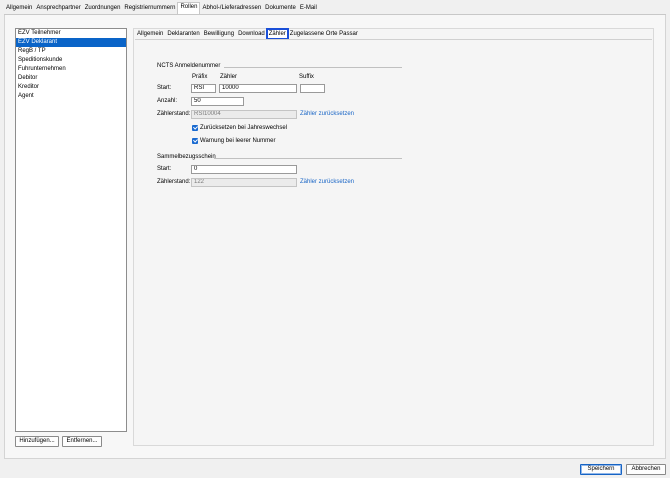 This screenshot has width=670, height=478. What do you see at coordinates (231, 8) in the screenshot?
I see `tab-abhol-lieferadressen: Abhol-/Lieferadressen` at bounding box center [231, 8].